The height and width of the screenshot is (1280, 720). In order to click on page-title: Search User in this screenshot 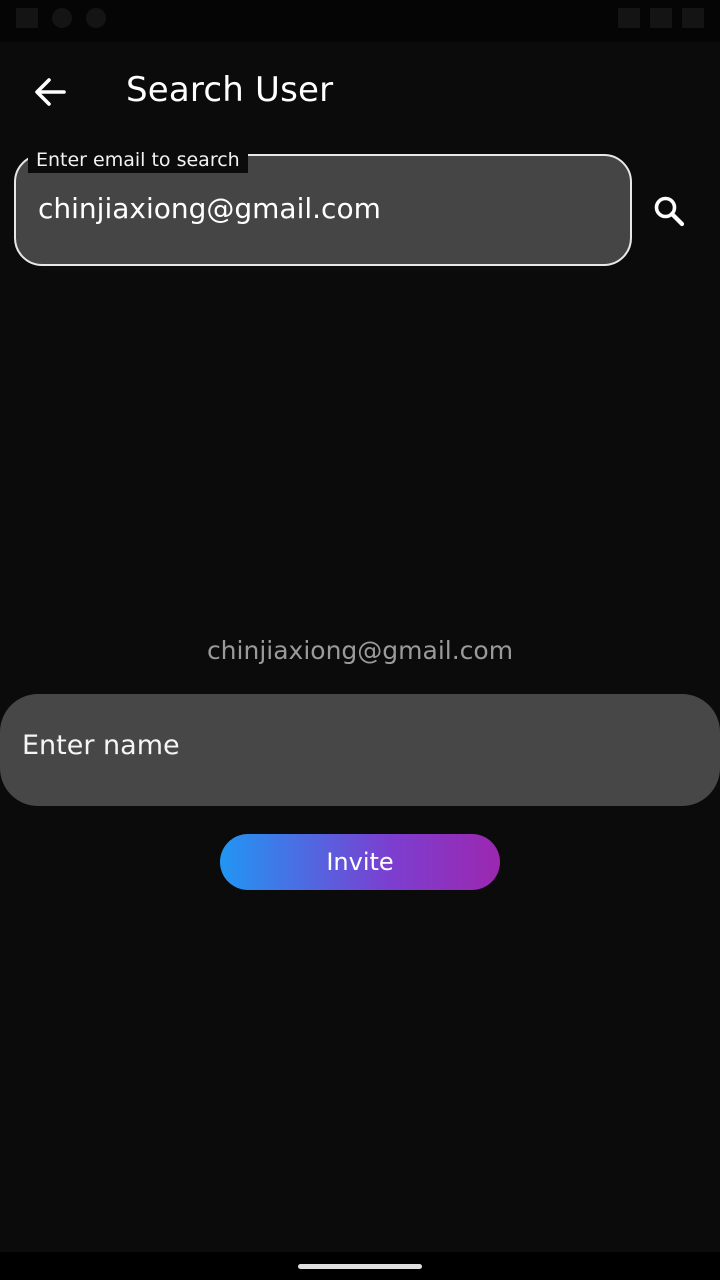, I will do `click(230, 90)`.